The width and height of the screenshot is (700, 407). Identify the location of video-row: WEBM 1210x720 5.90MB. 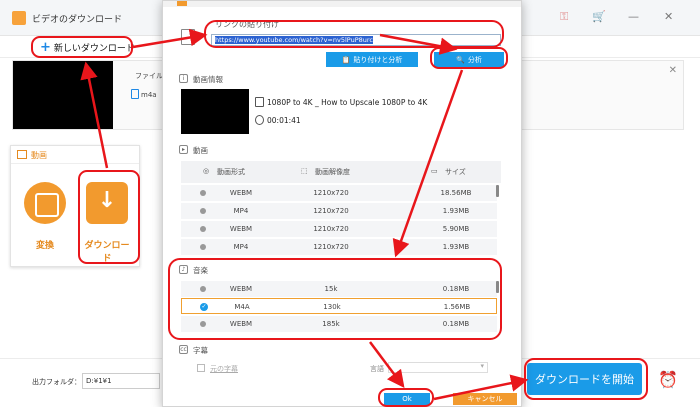
(339, 229).